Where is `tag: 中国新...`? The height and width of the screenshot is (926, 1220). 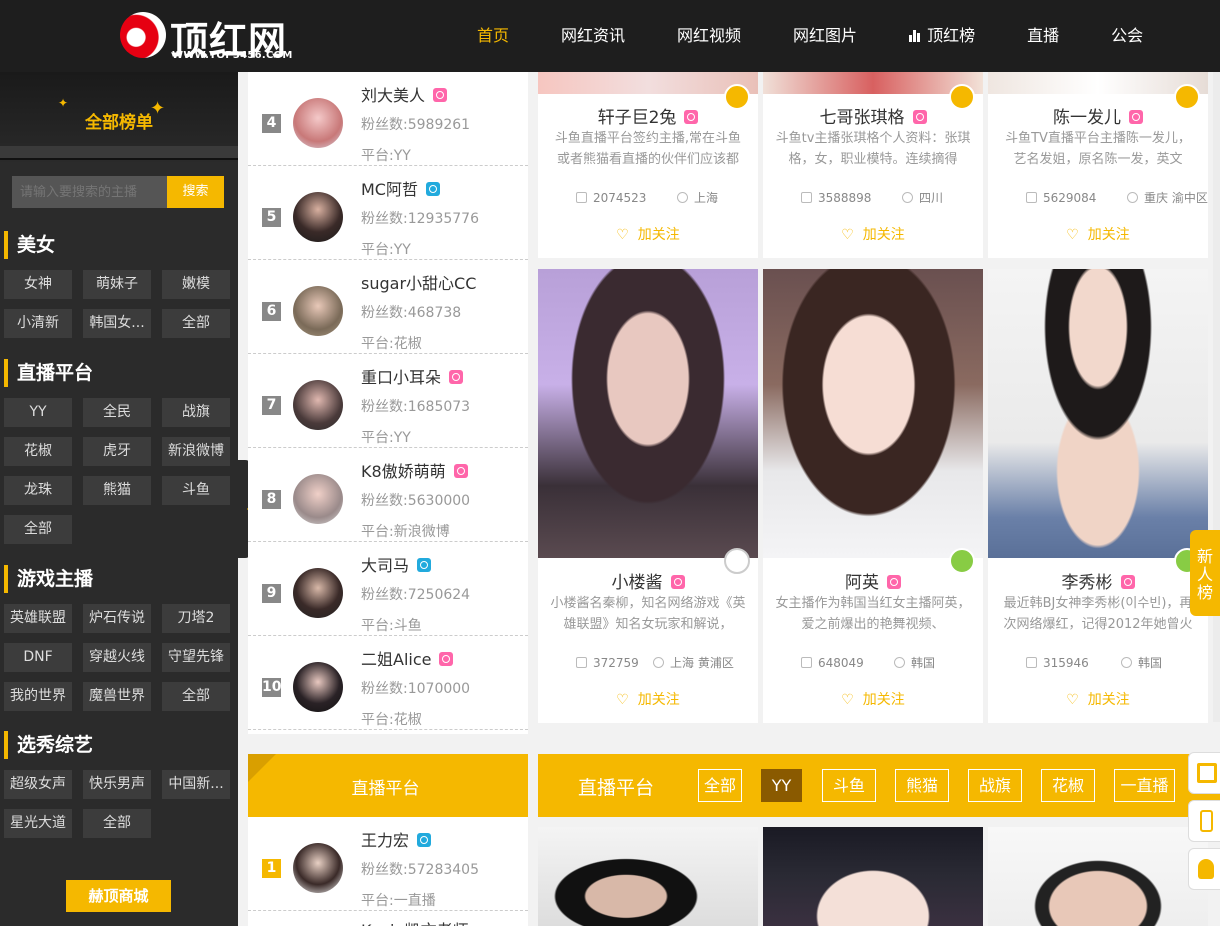
tag: 中国新... is located at coordinates (196, 784).